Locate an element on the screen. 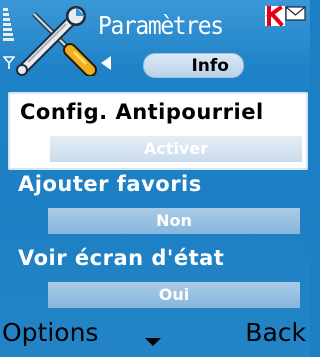 This screenshot has height=357, width=320. kaspersky-k-icon is located at coordinates (285, 16).